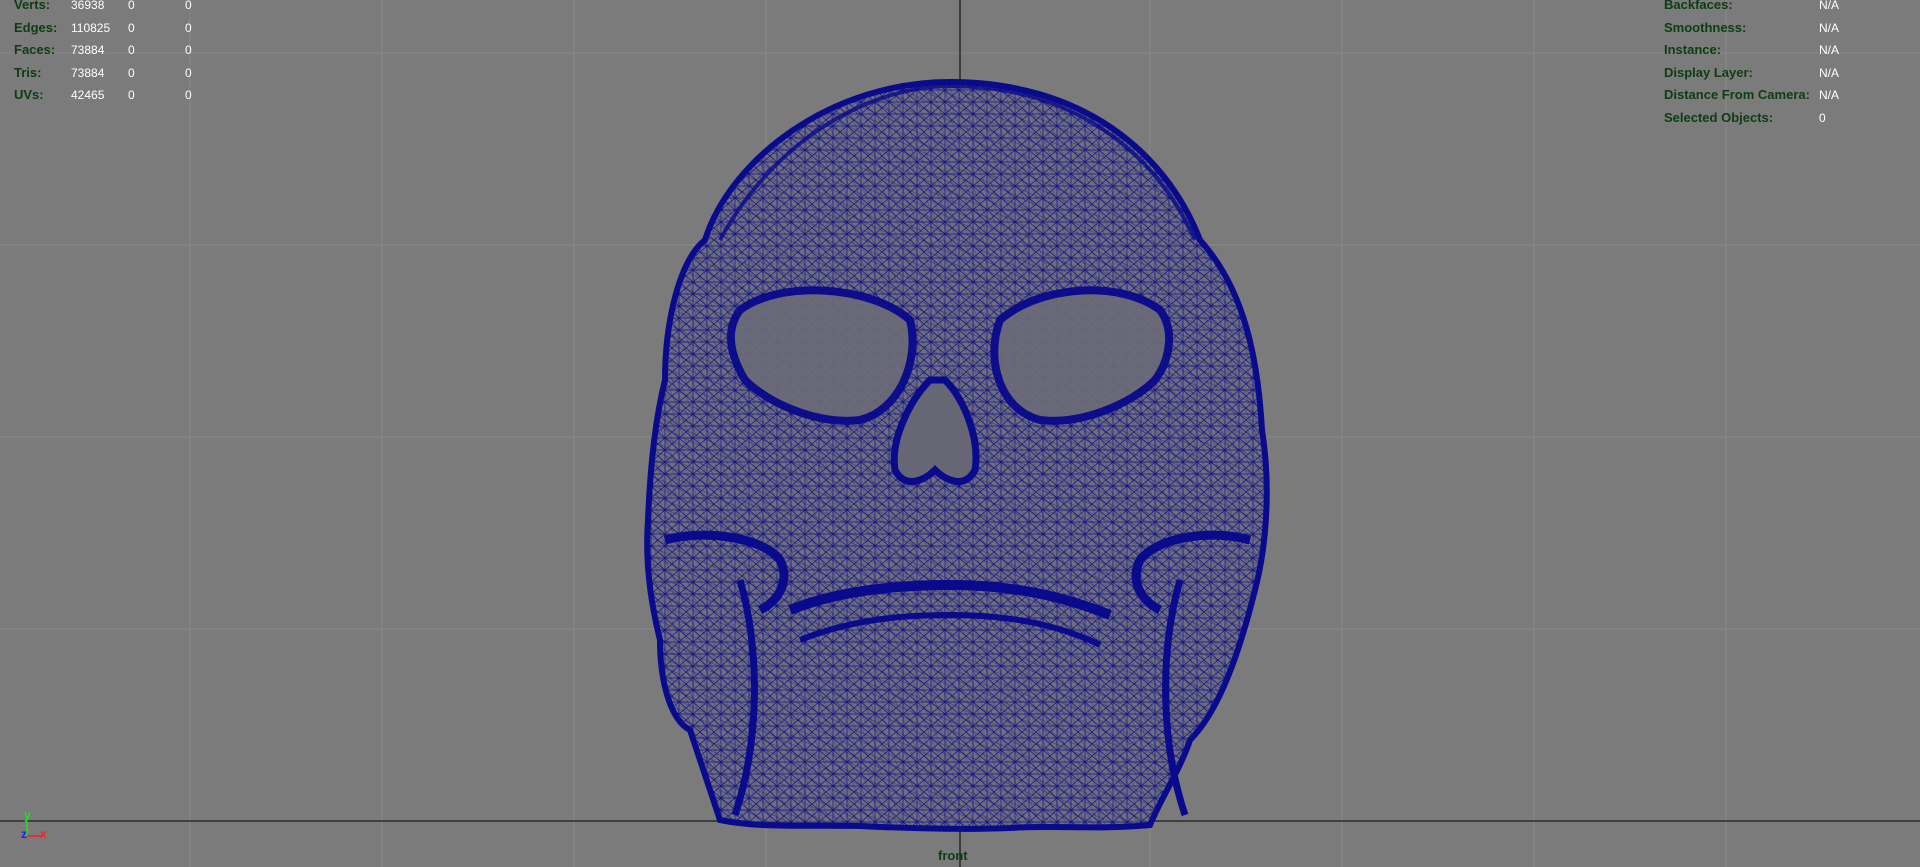 Image resolution: width=1920 pixels, height=867 pixels. Describe the element at coordinates (1693, 50) in the screenshot. I see `hud-label: Instance:` at that location.